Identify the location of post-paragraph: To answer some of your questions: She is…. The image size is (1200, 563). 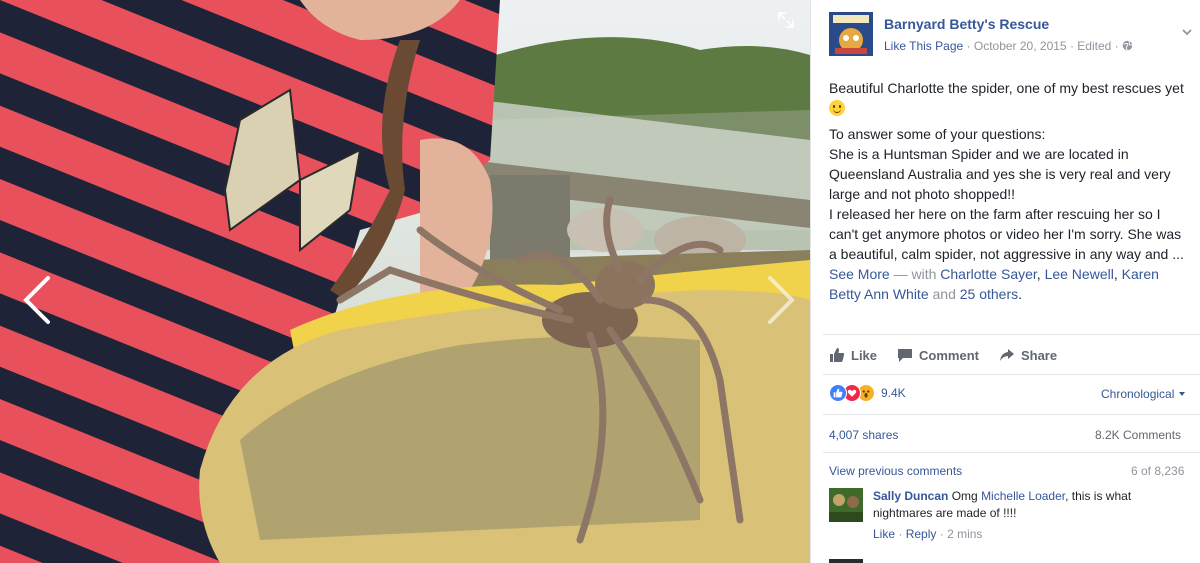
(1009, 214).